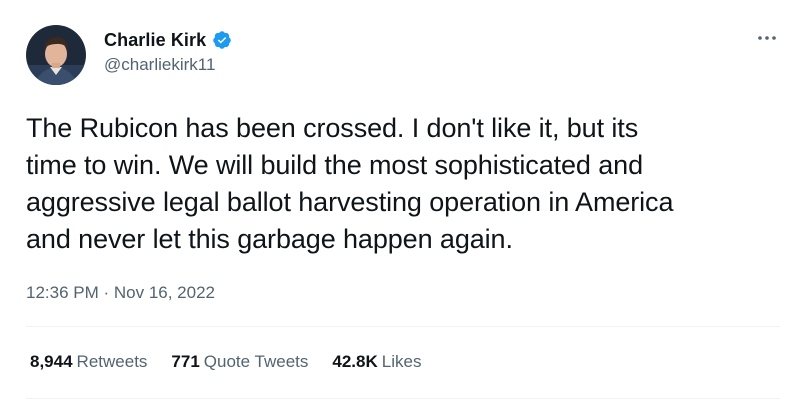  Describe the element at coordinates (112, 361) in the screenshot. I see `retweets-label: Retweets` at that location.